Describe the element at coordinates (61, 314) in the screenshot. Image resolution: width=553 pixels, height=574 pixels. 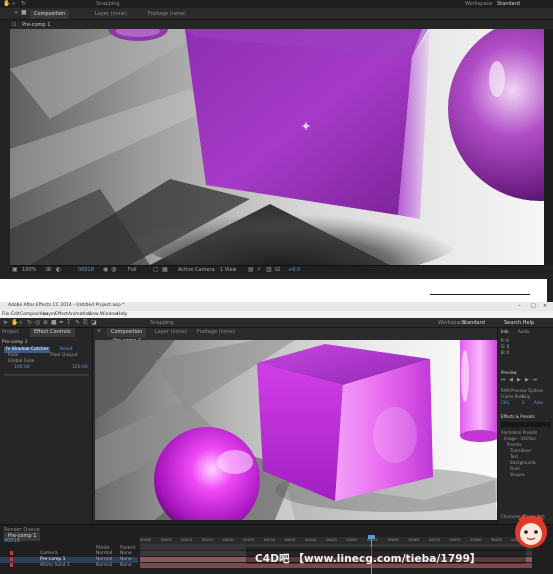
I see `menu-effect: Effect` at that location.